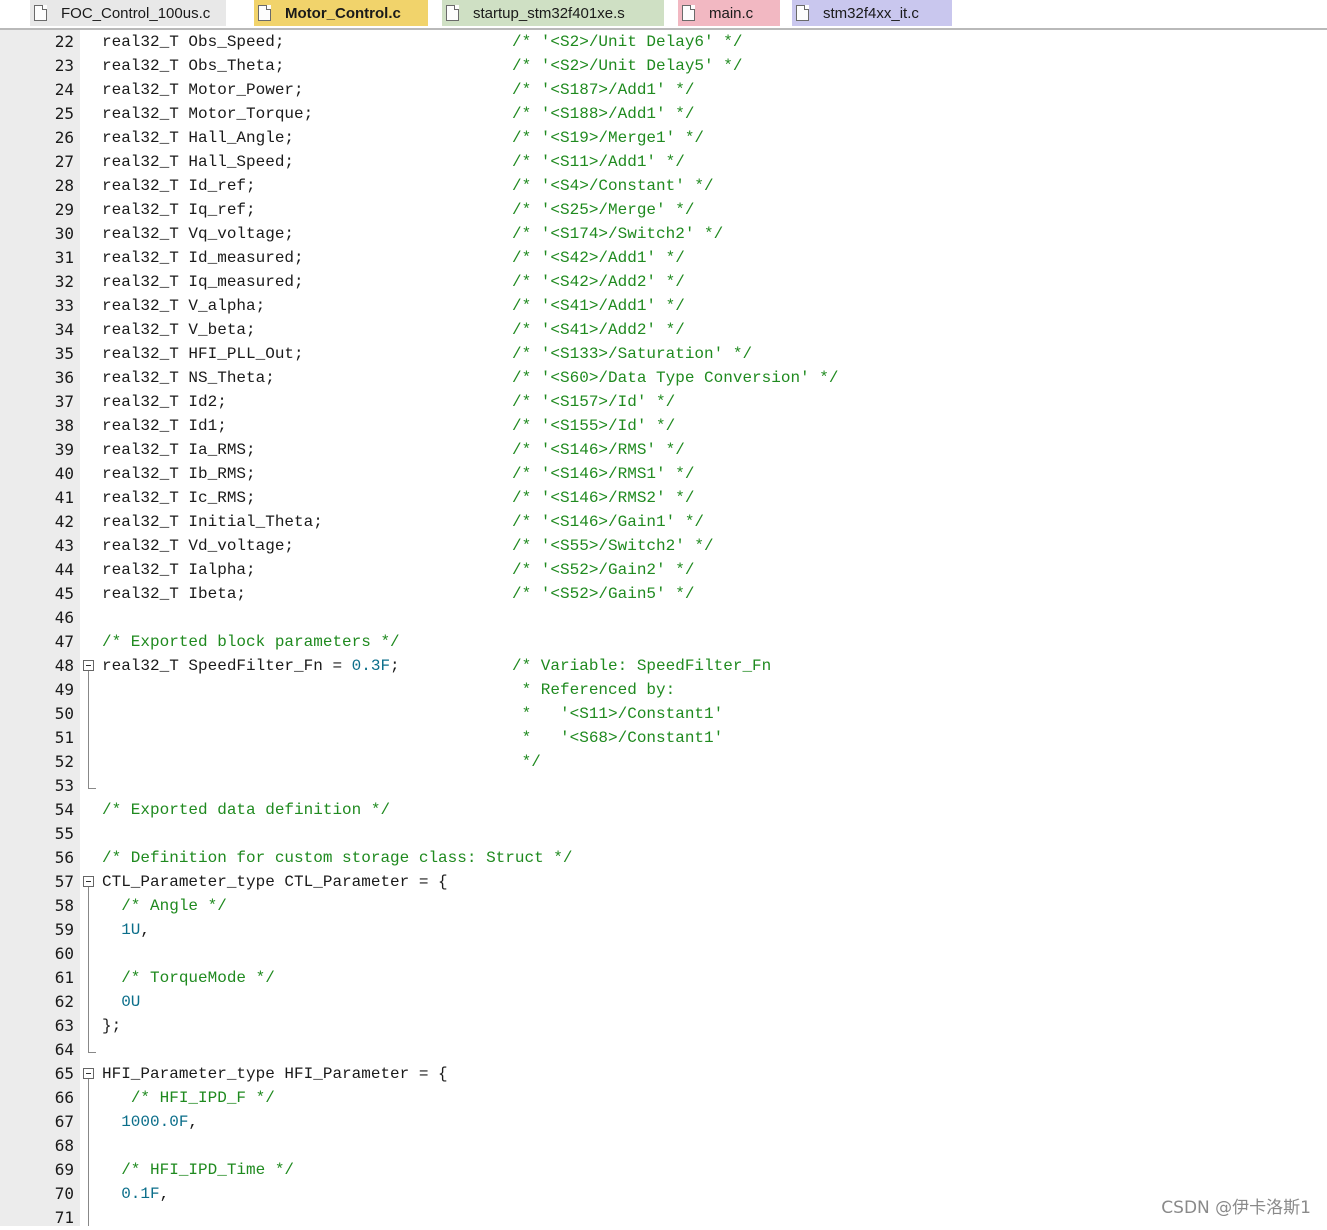 The height and width of the screenshot is (1230, 1327). What do you see at coordinates (603, 570) in the screenshot?
I see `trailing-comment: /* '<S52>/Gain2' */` at bounding box center [603, 570].